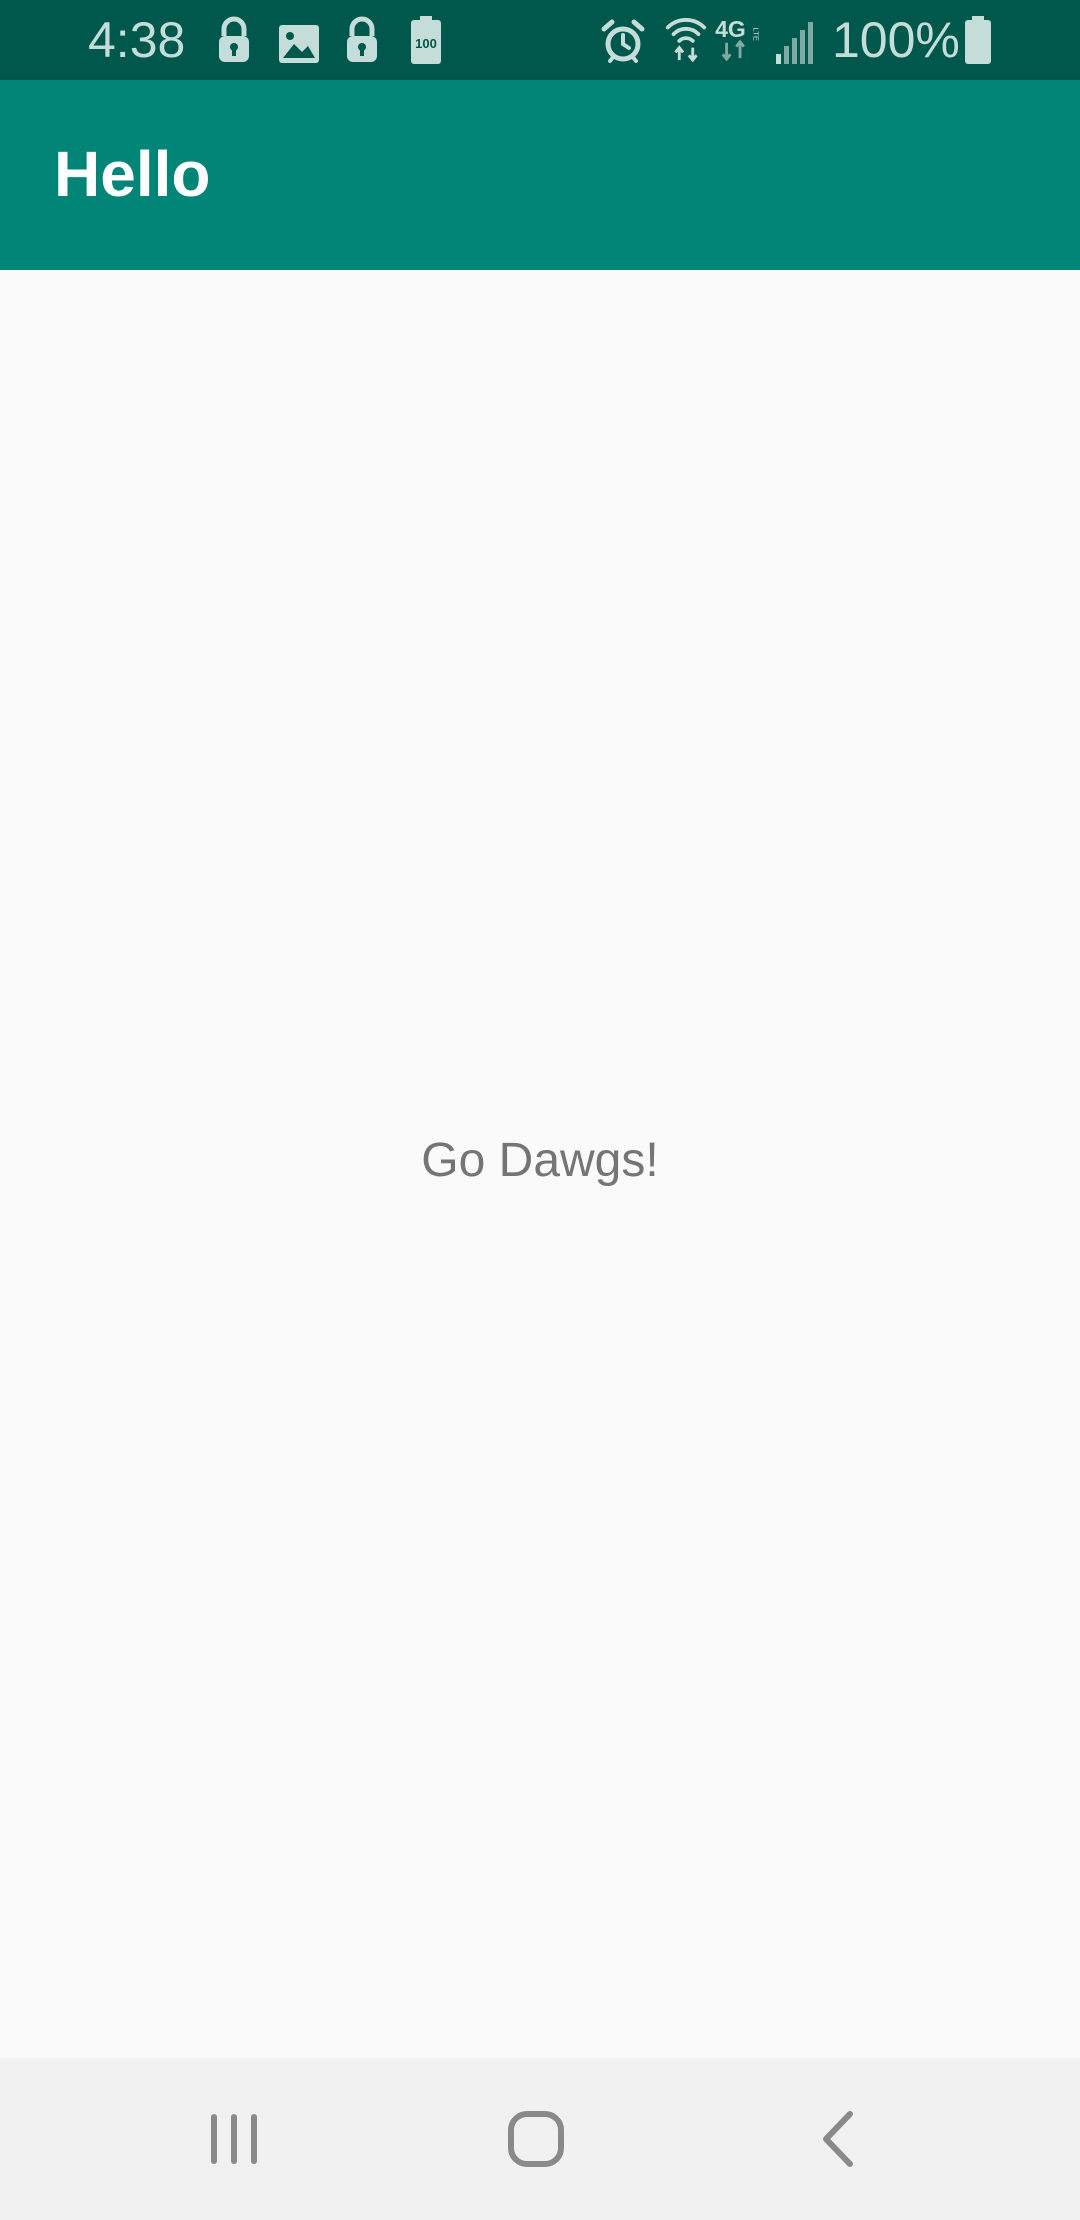  What do you see at coordinates (299, 44) in the screenshot?
I see `image-icon` at bounding box center [299, 44].